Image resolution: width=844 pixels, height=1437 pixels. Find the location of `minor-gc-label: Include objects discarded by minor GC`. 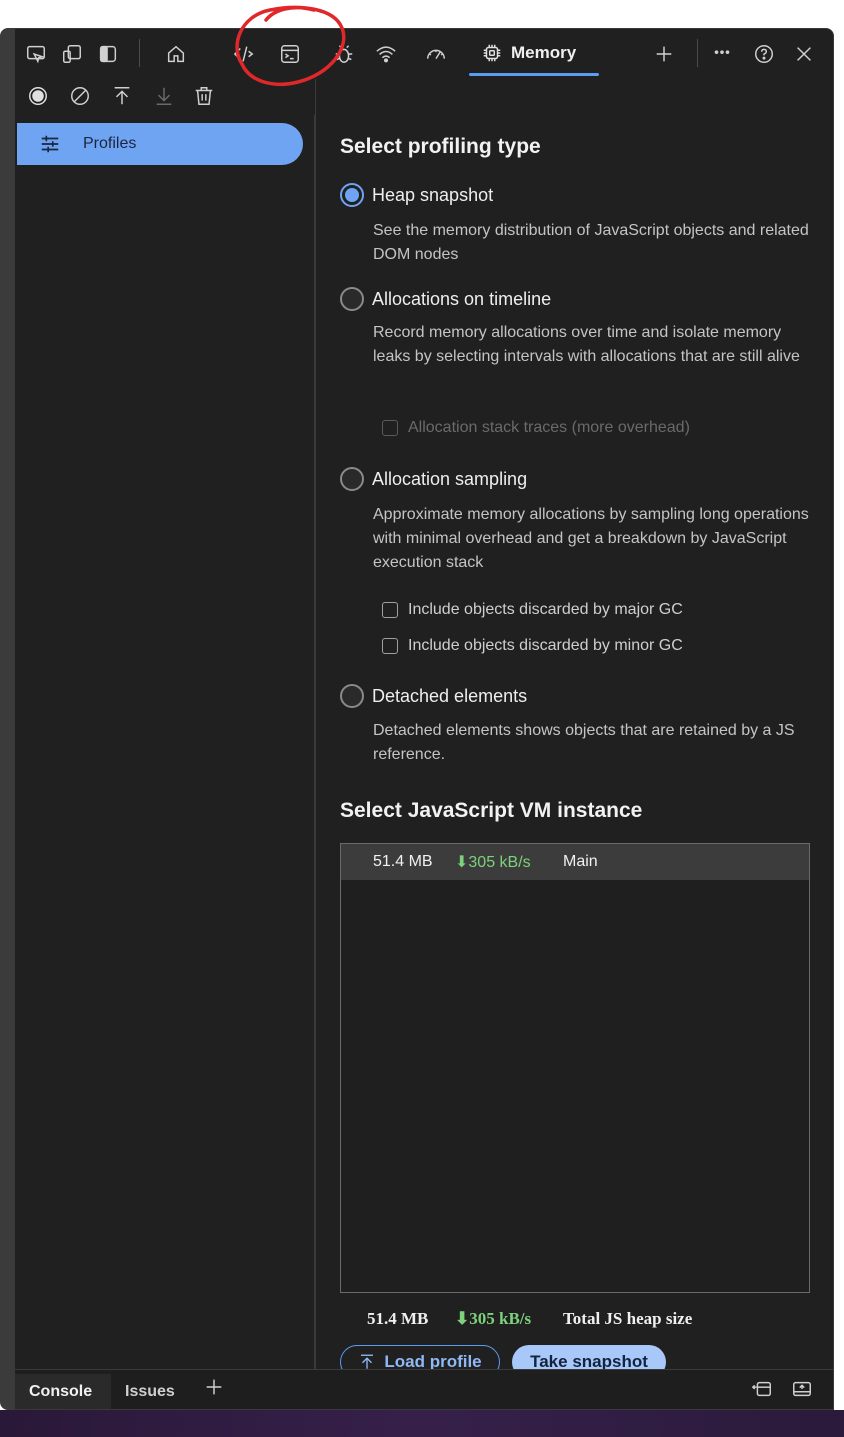

minor-gc-label: Include objects discarded by minor GC is located at coordinates (545, 645).